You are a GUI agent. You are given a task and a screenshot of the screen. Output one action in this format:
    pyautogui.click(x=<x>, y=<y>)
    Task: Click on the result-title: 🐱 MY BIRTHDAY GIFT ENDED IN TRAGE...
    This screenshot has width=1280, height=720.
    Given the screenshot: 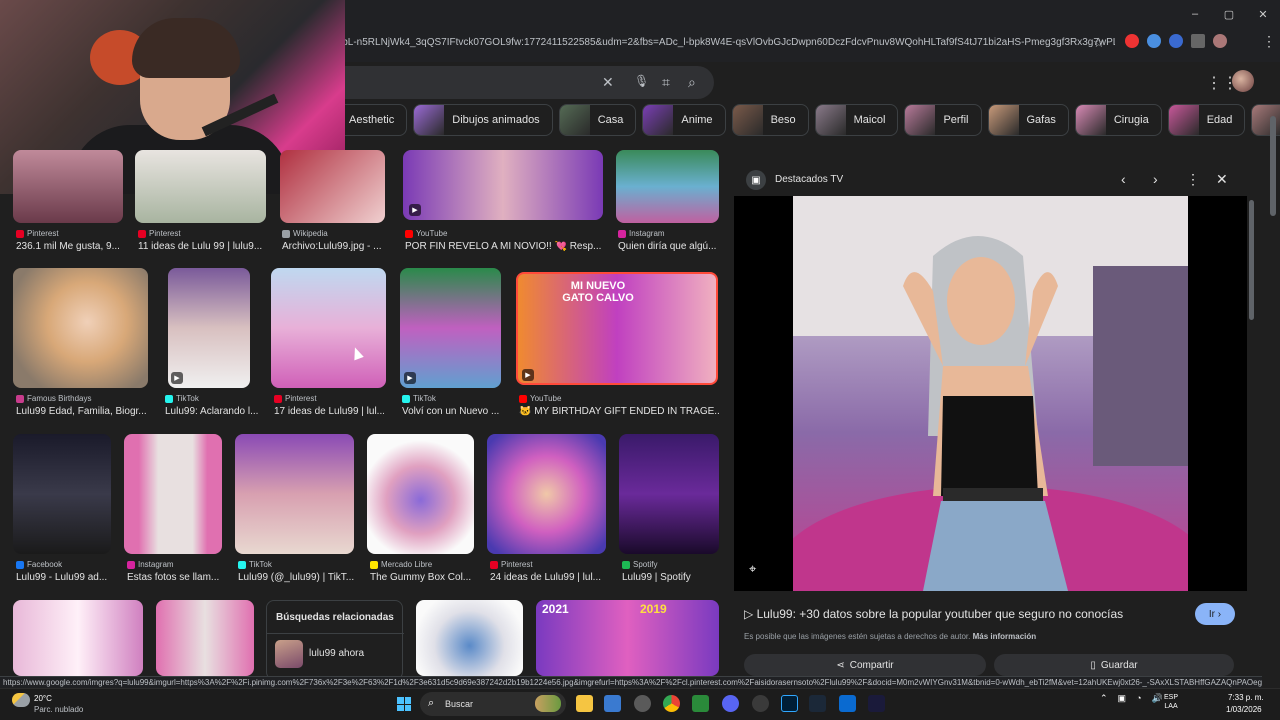 What is the action you would take?
    pyautogui.click(x=619, y=411)
    